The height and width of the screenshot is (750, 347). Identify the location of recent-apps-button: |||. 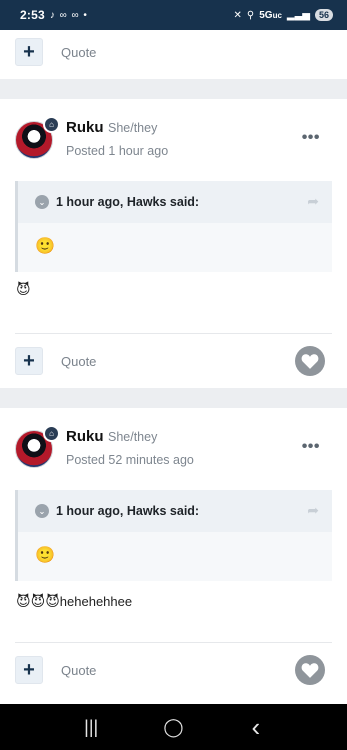
(91, 727).